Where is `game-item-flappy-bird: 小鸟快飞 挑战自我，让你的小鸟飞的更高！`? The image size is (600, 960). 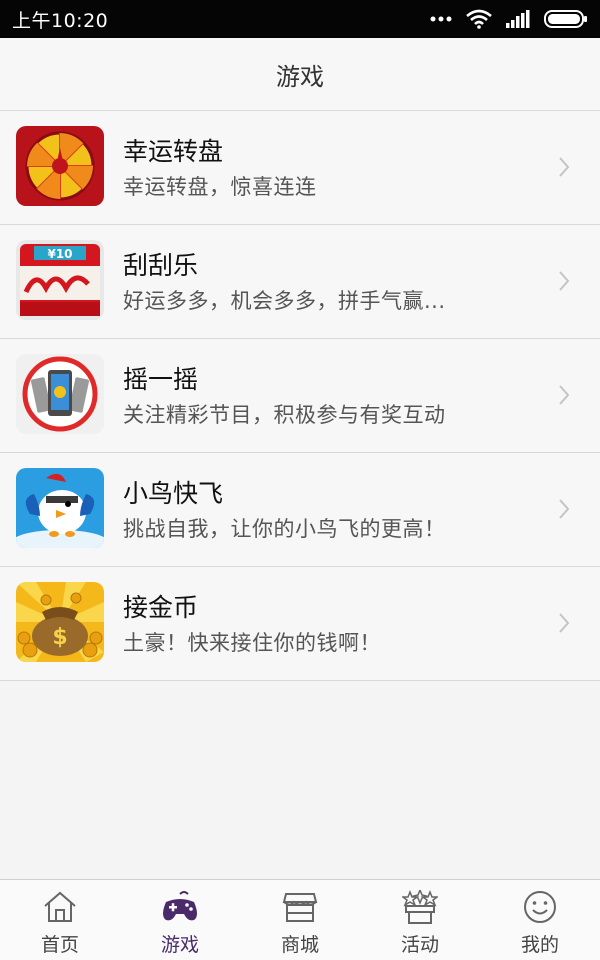
game-item-flappy-bird: 小鸟快飞 挑战自我，让你的小鸟飞的更高！ is located at coordinates (300, 510).